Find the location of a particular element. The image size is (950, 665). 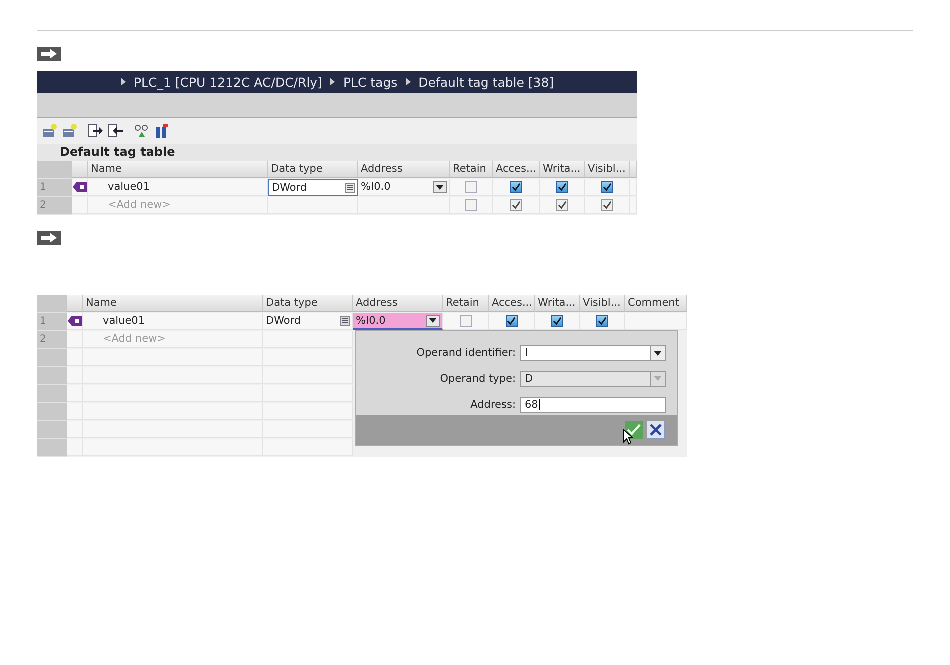

column-header: Comment is located at coordinates (656, 303).